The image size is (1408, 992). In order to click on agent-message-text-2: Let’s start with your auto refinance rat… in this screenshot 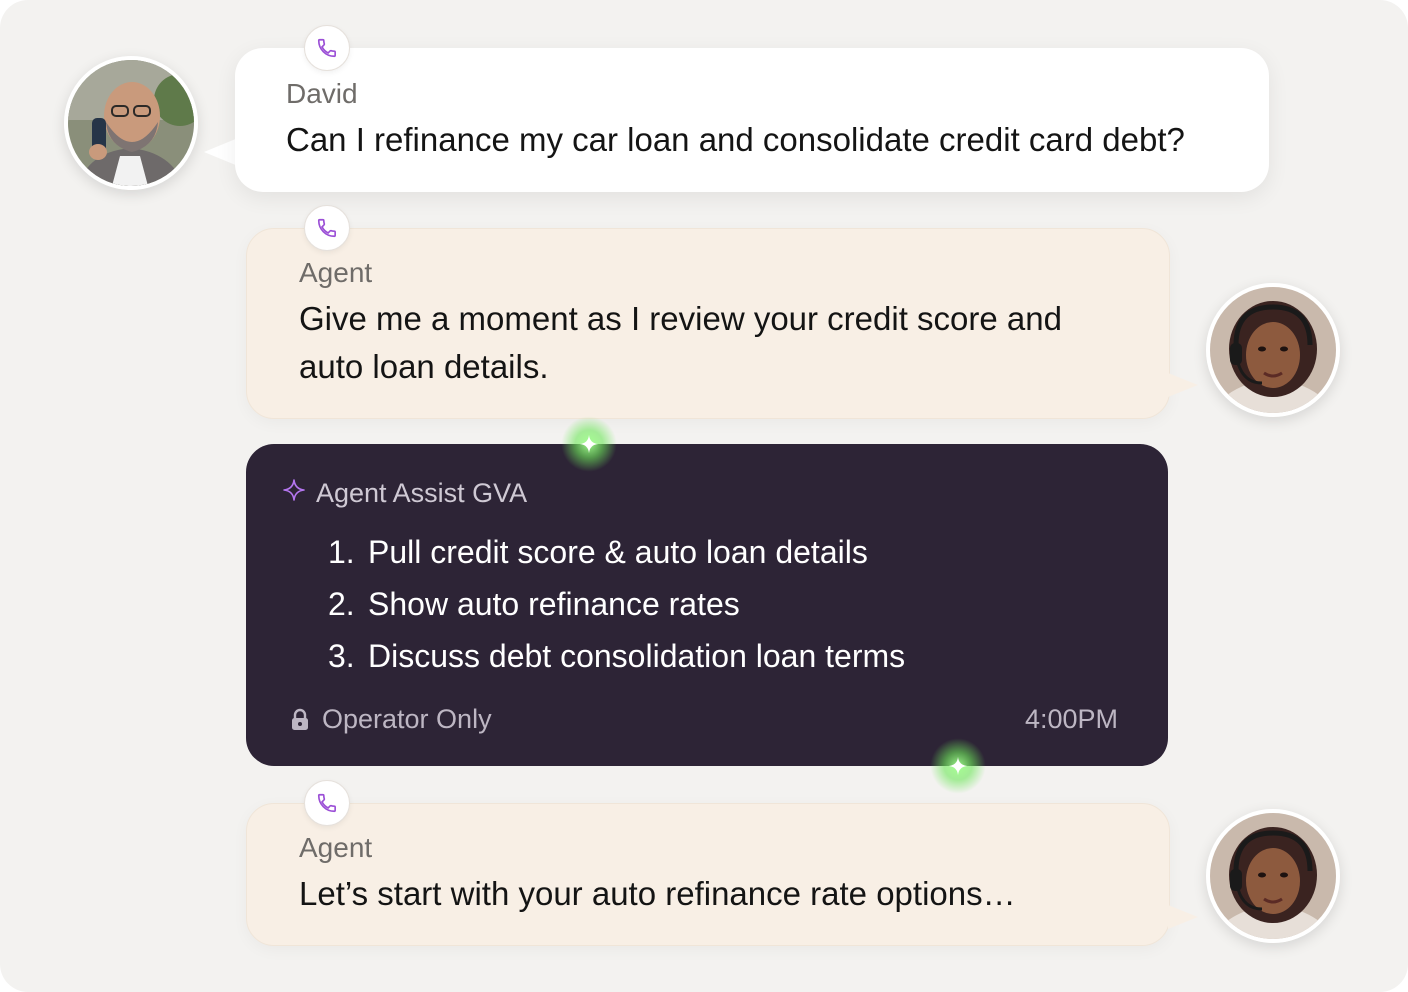, I will do `click(657, 893)`.